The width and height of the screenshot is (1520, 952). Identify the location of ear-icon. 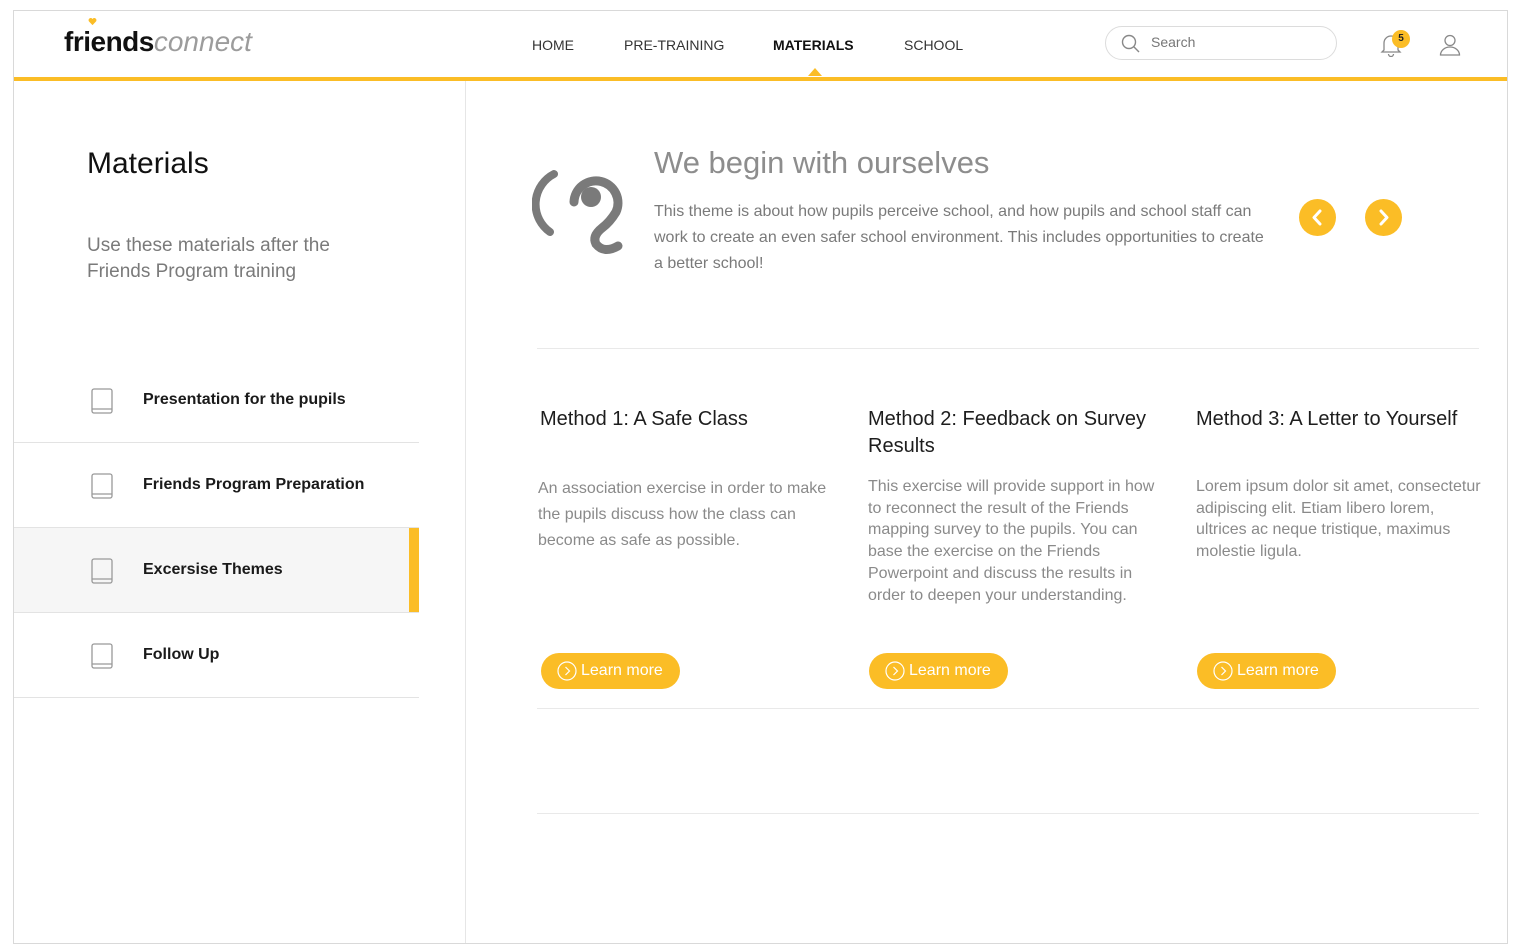
(577, 212).